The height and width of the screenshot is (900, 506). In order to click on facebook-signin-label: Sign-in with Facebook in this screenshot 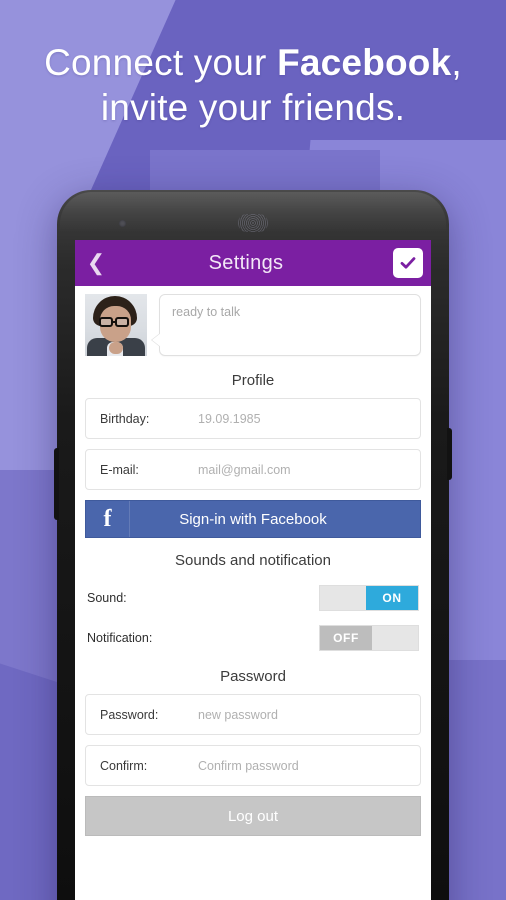, I will do `click(253, 519)`.